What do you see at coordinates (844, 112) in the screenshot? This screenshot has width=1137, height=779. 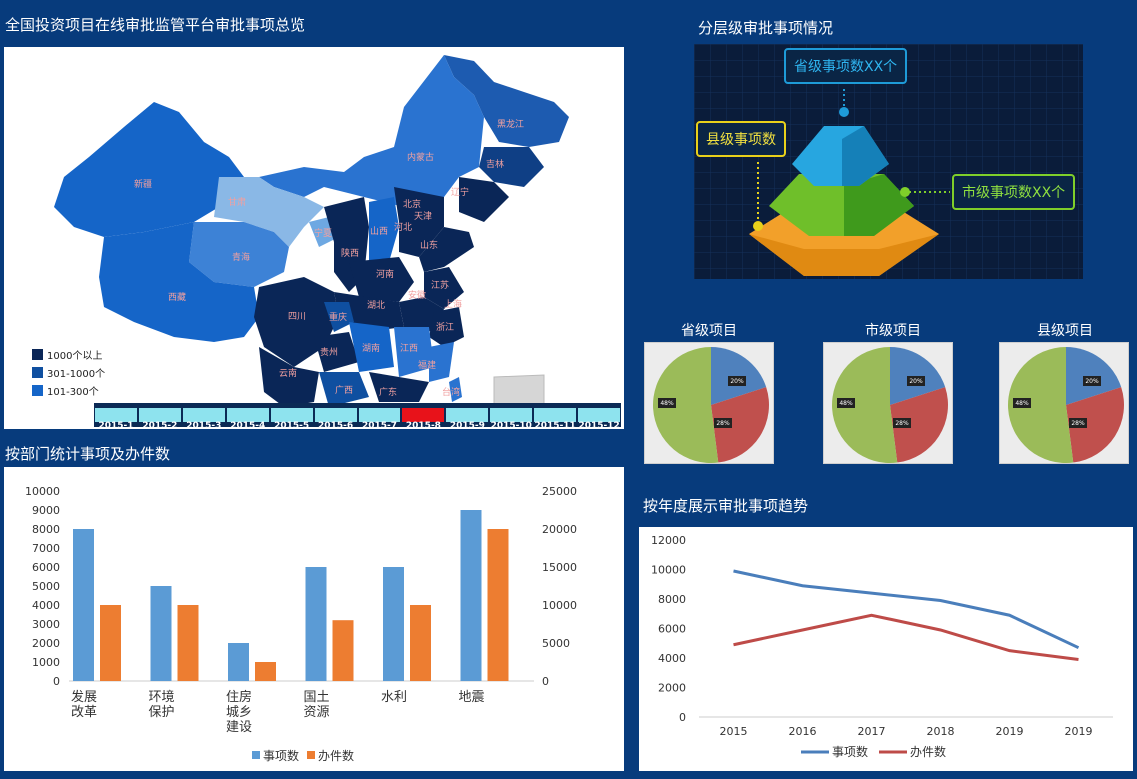 I see `connector-top-dot` at bounding box center [844, 112].